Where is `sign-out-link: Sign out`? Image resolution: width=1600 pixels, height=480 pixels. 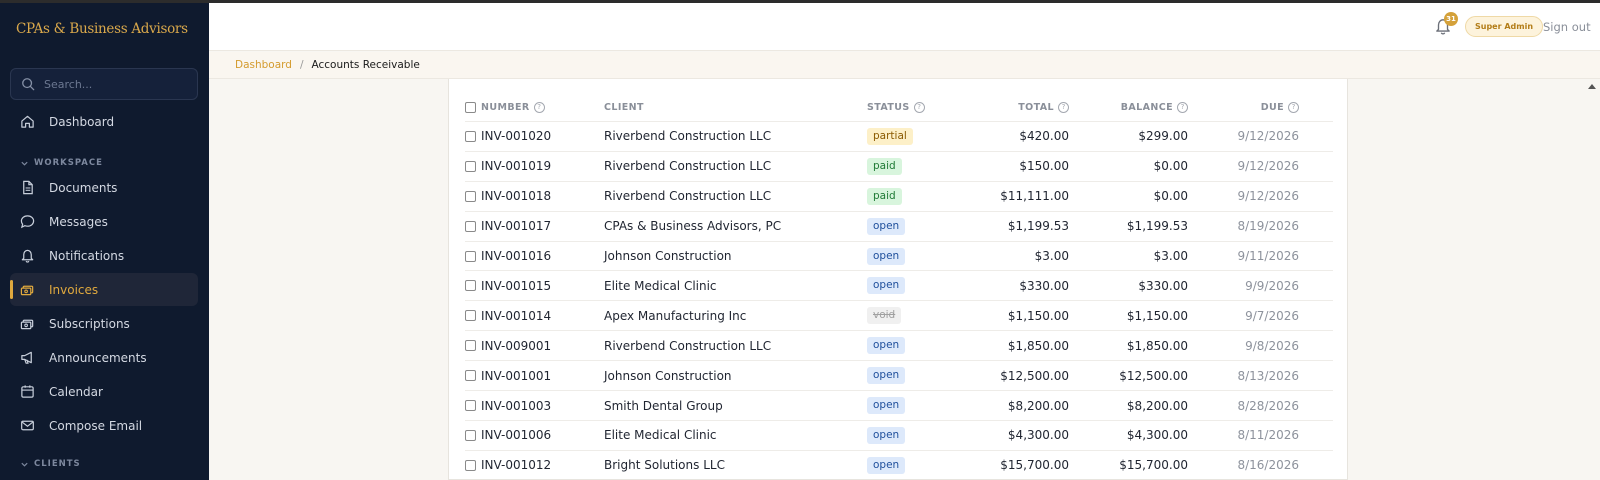
sign-out-link: Sign out is located at coordinates (1567, 27).